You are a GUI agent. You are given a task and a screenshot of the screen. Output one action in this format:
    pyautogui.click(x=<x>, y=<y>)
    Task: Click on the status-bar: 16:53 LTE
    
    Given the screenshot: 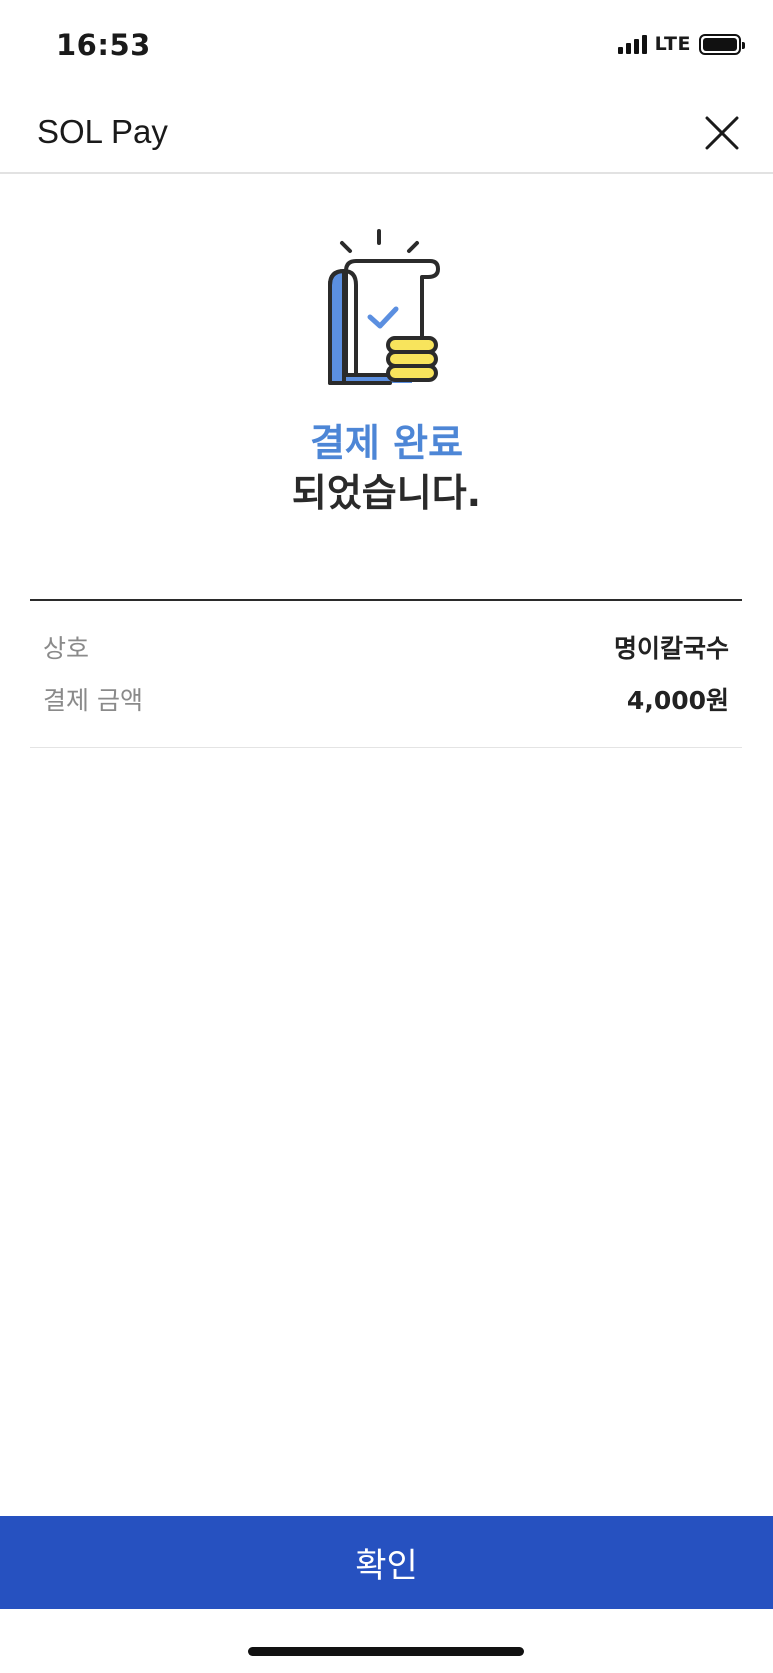 What is the action you would take?
    pyautogui.click(x=386, y=48)
    